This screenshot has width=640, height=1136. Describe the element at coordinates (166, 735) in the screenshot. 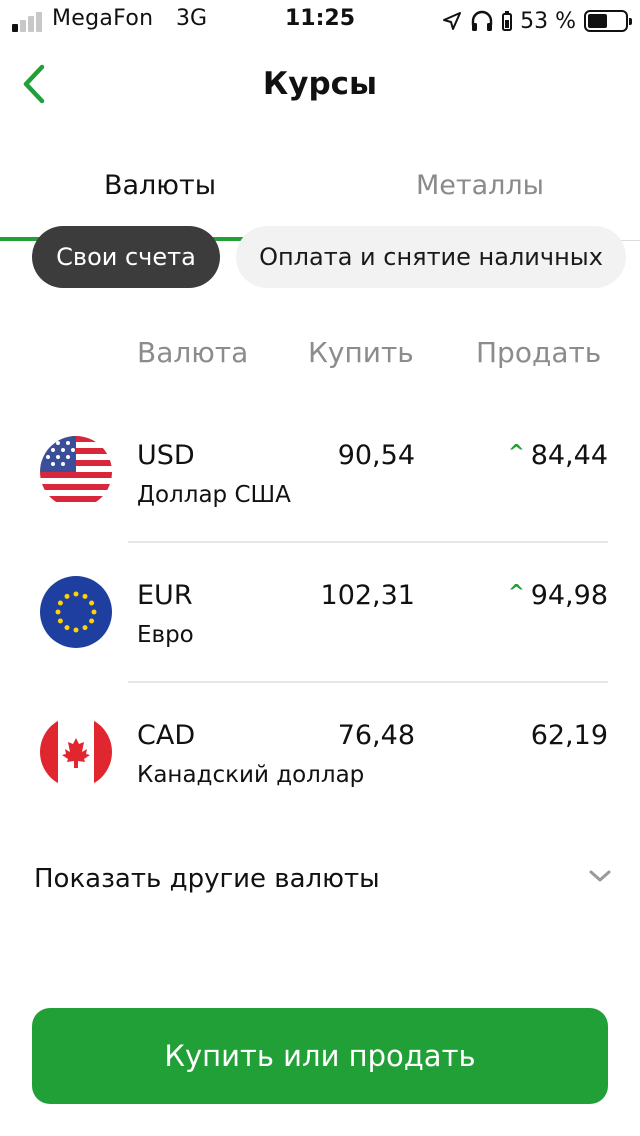

I see `currency-code: CAD` at that location.